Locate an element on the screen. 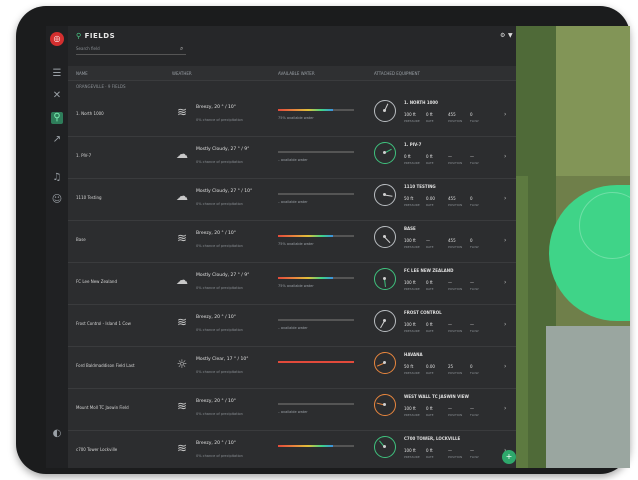  stat-flow: 0 is located at coordinates (471, 114).